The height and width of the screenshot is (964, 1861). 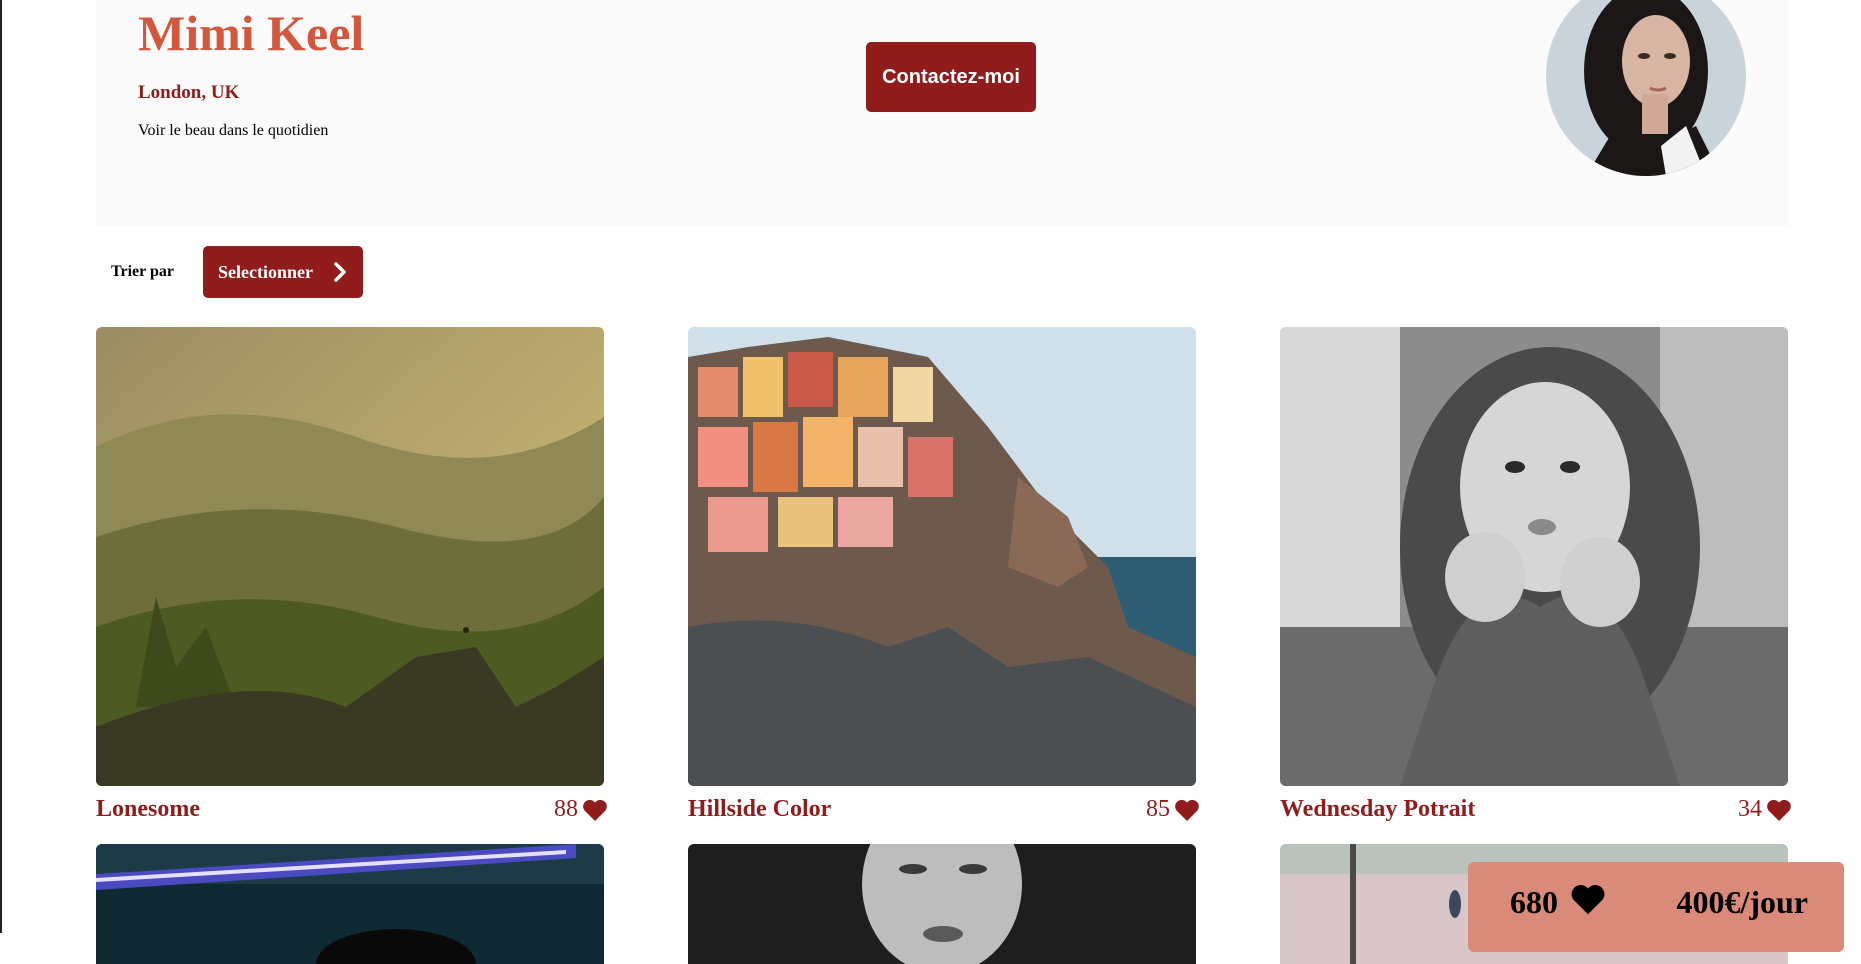 What do you see at coordinates (233, 130) in the screenshot?
I see `photographer-tagline: Voir le beau dans le quotidien` at bounding box center [233, 130].